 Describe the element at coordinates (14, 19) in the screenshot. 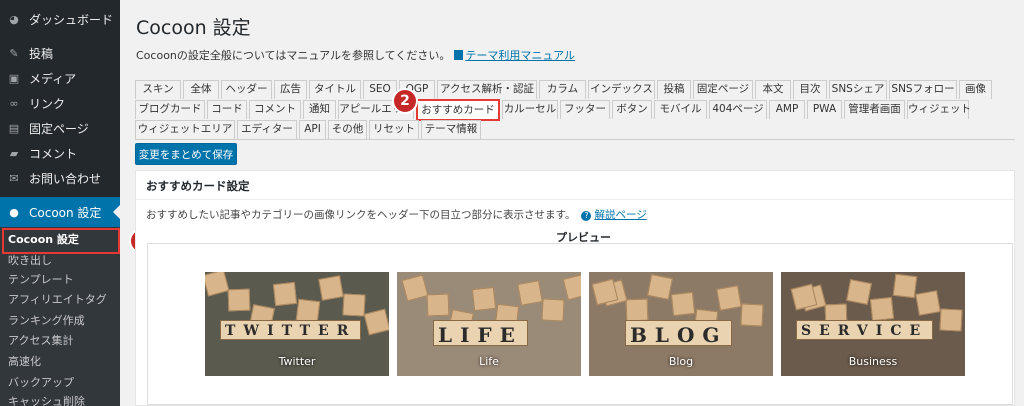

I see `dashboard-icon: ◕` at that location.